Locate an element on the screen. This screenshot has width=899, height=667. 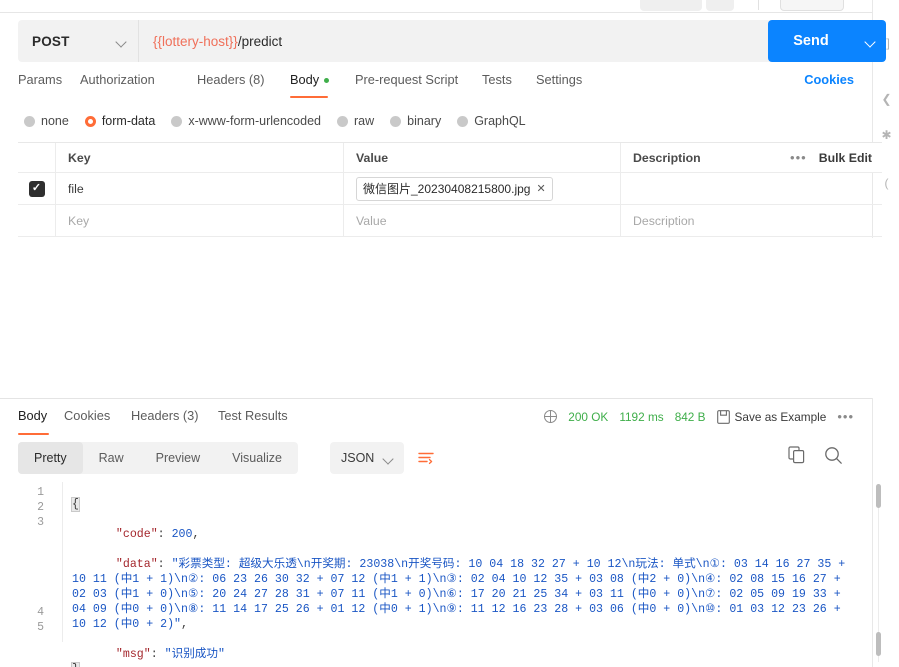
scrollbar-thumb-bottom is located at coordinates (878, 644).